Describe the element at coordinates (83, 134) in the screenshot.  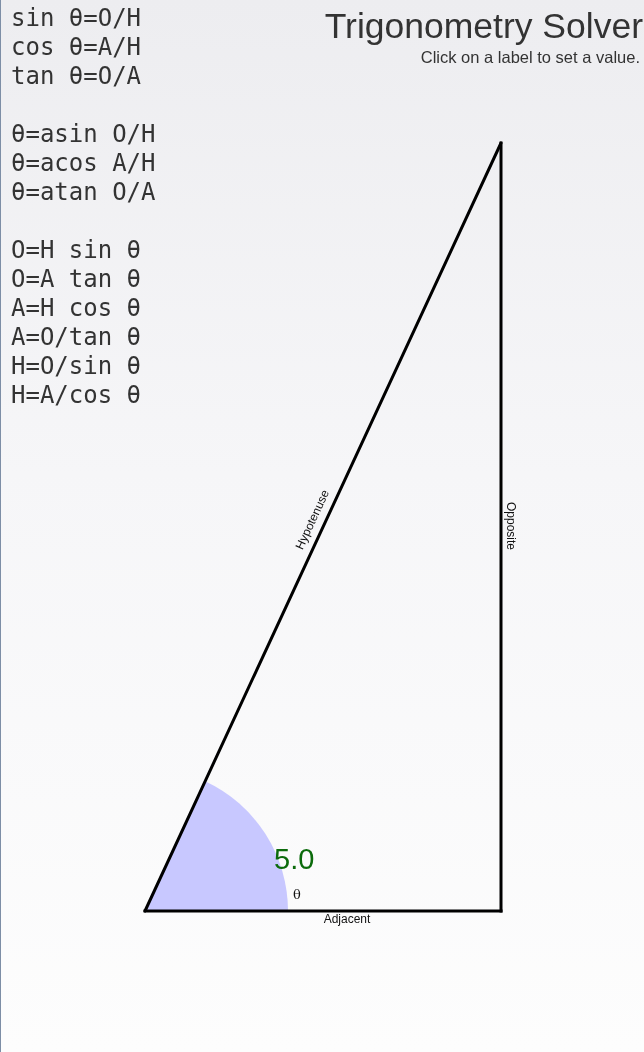
I see `formula-text: θ=asin O/H` at that location.